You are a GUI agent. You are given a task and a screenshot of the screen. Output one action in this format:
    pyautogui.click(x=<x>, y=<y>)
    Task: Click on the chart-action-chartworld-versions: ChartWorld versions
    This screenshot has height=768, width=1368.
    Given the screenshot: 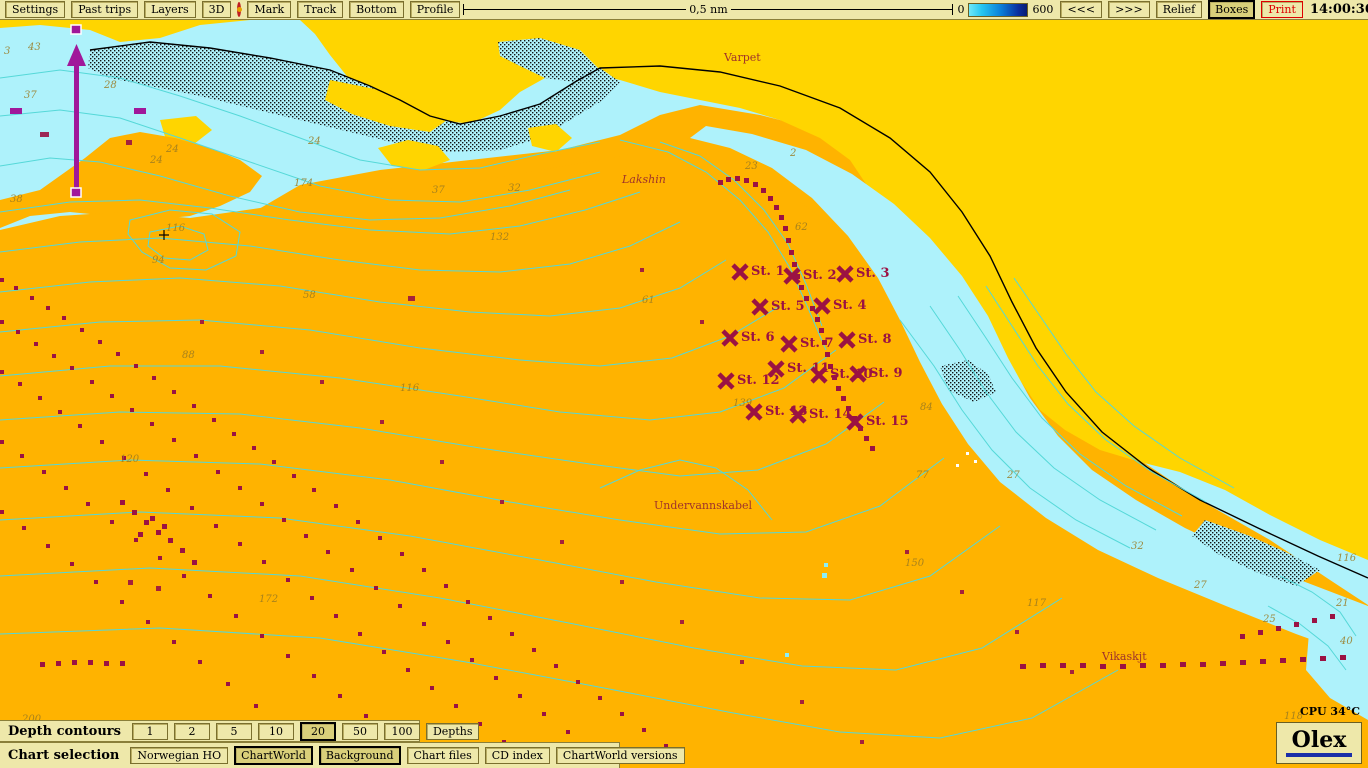 What is the action you would take?
    pyautogui.click(x=620, y=755)
    